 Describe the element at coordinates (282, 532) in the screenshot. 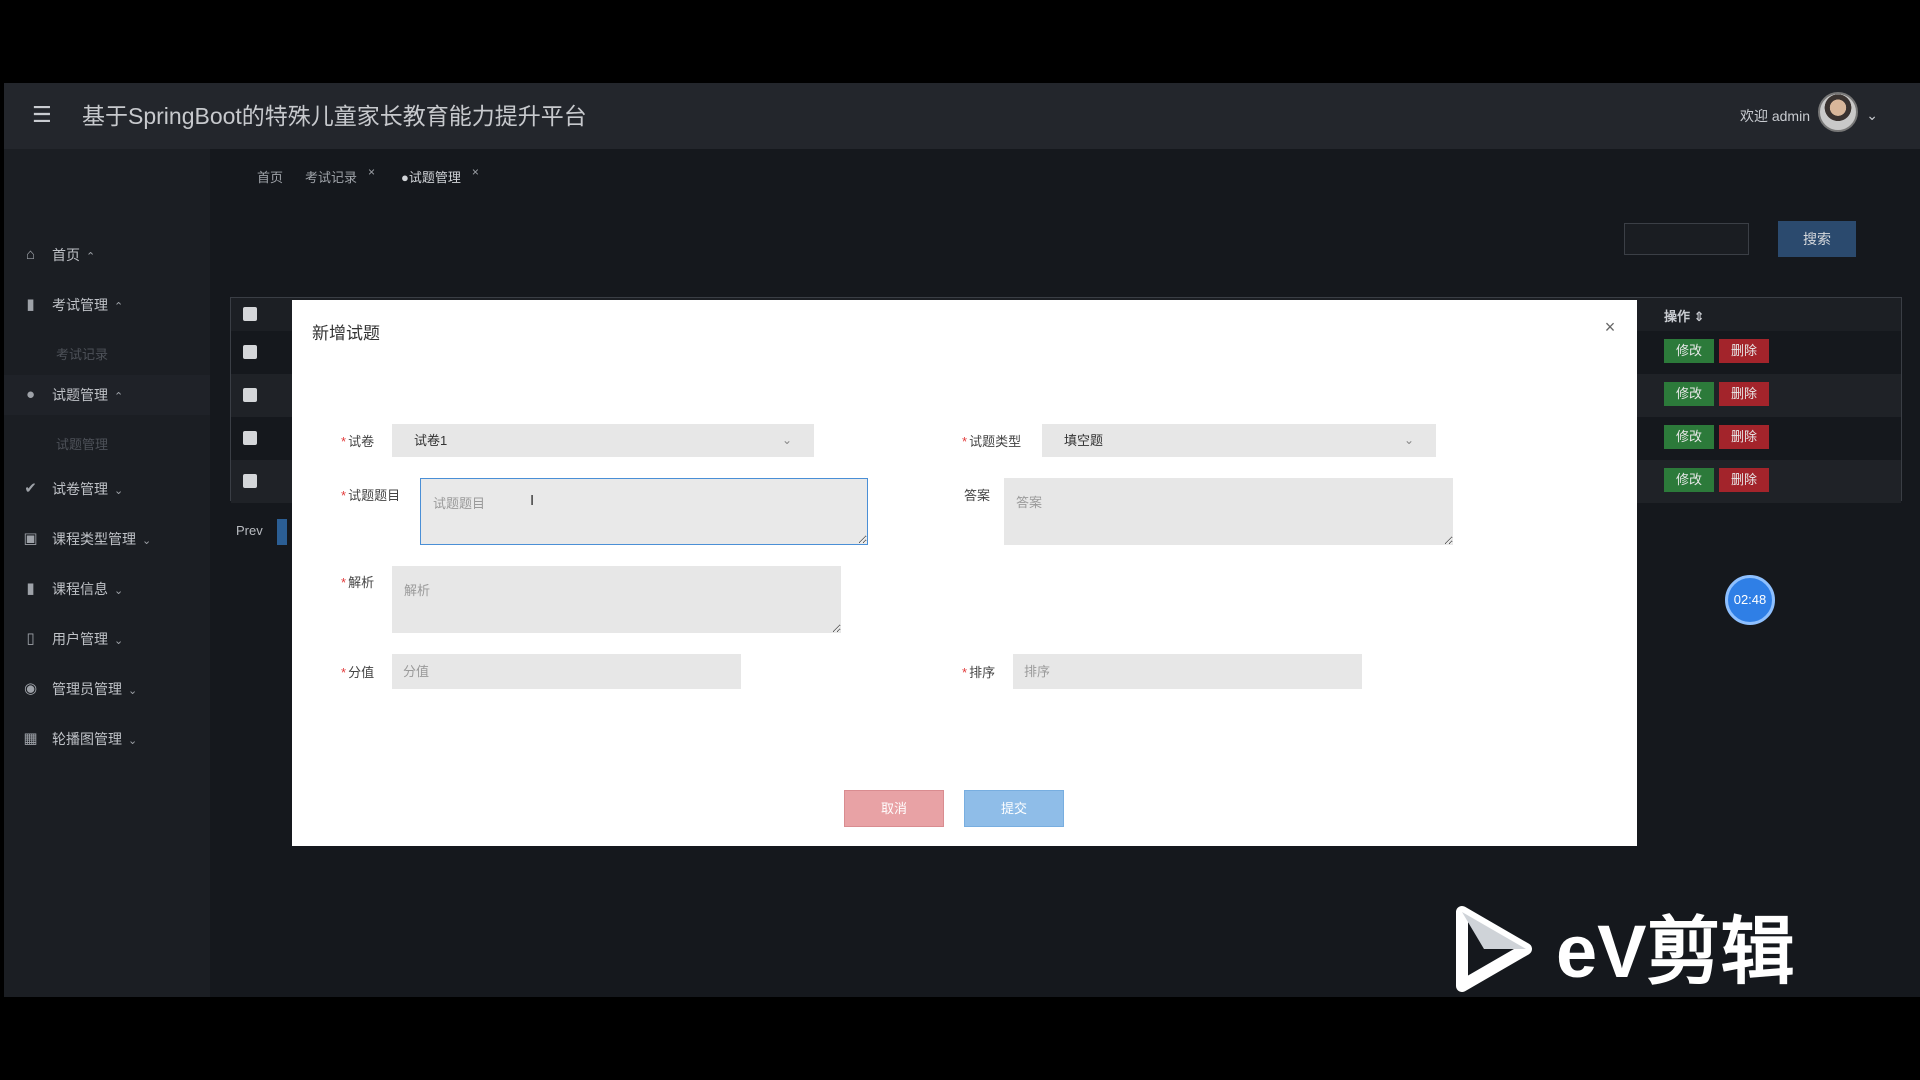

I see `page-button` at that location.